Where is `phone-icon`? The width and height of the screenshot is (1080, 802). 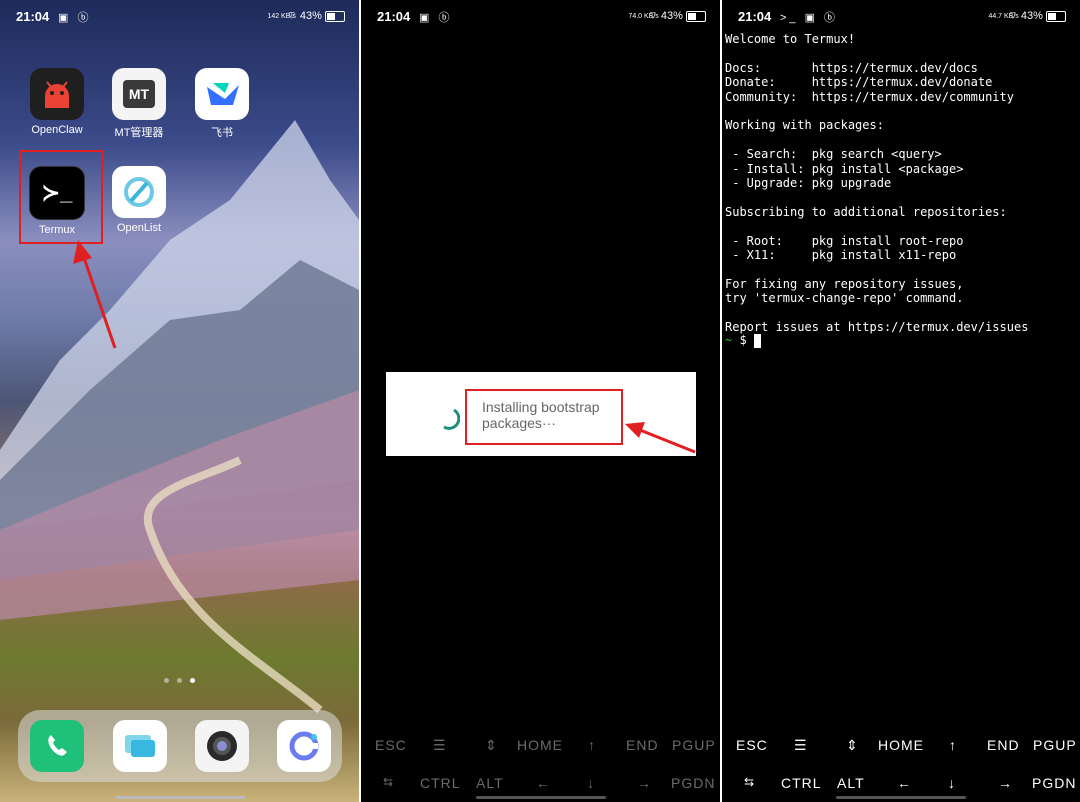
phone-icon is located at coordinates (57, 746).